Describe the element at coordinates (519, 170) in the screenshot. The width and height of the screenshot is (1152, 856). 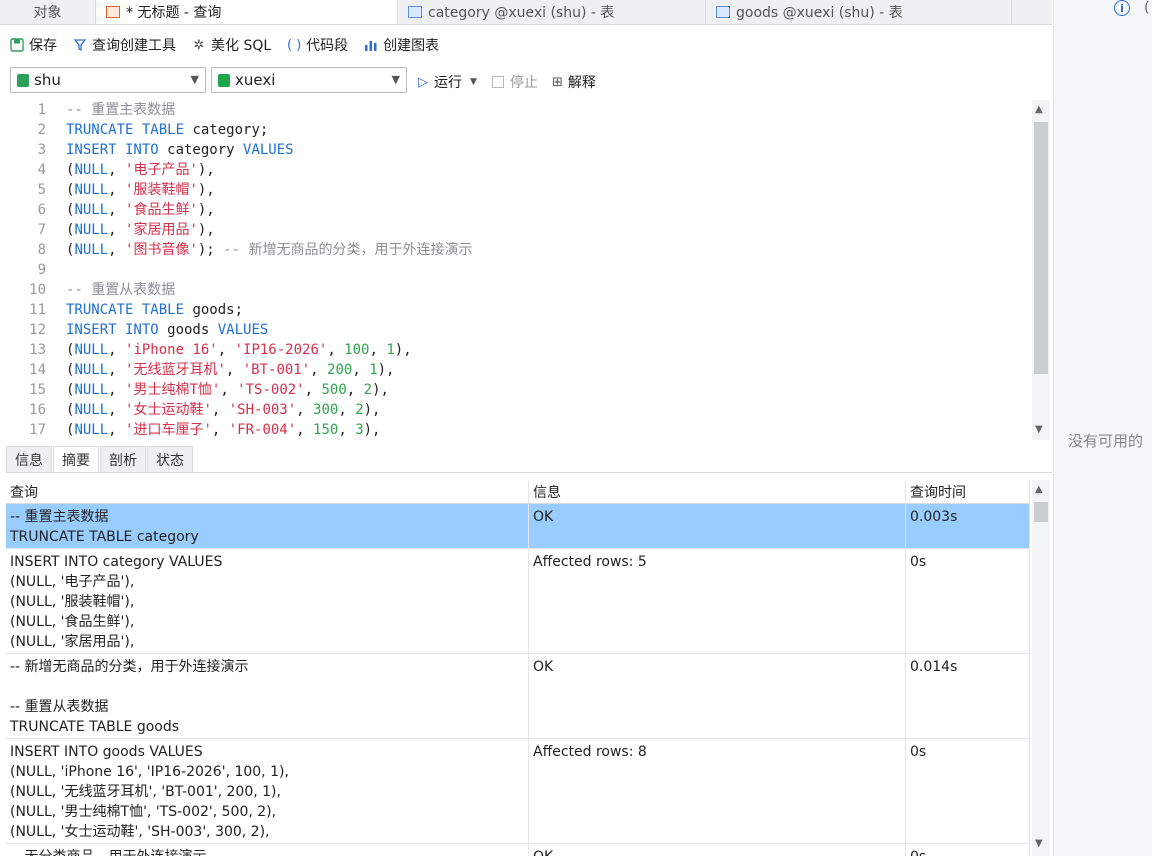
I see `editor-line: 4 (NULL, '电子产品'),` at that location.